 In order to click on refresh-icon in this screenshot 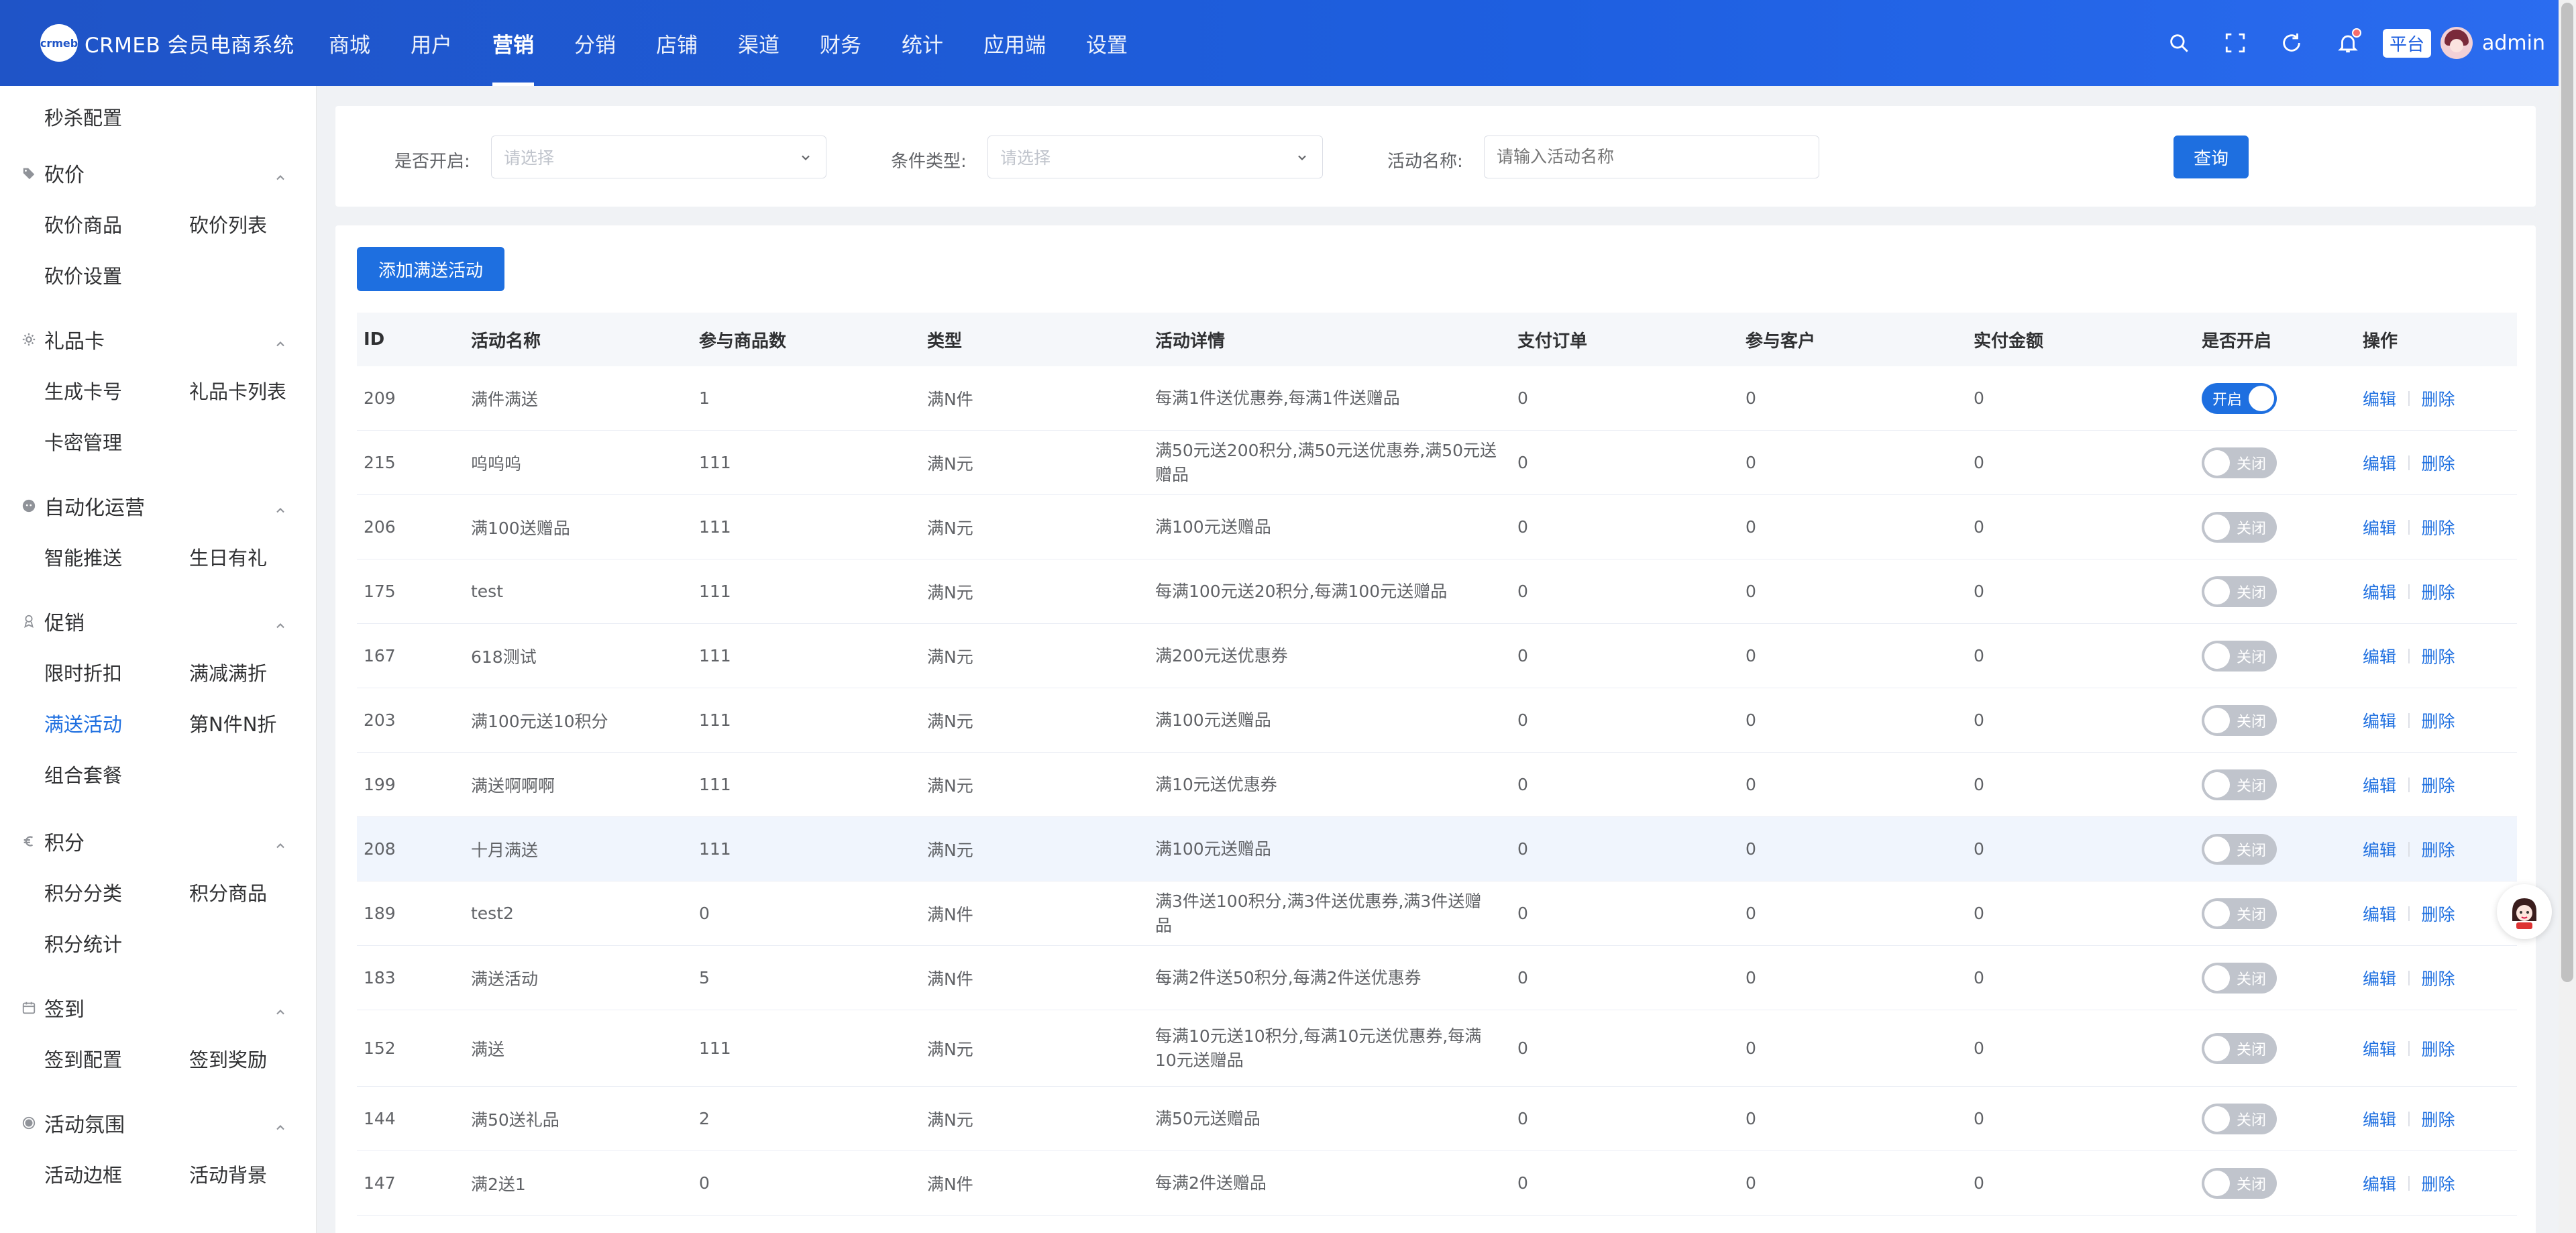, I will do `click(2291, 43)`.